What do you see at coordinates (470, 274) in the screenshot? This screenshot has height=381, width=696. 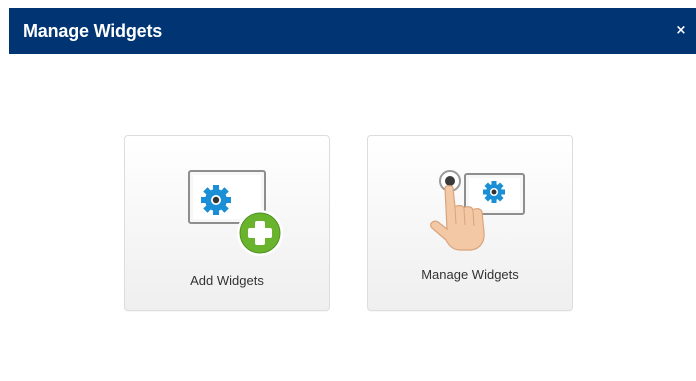 I see `manage-widgets-label: Manage Widgets` at bounding box center [470, 274].